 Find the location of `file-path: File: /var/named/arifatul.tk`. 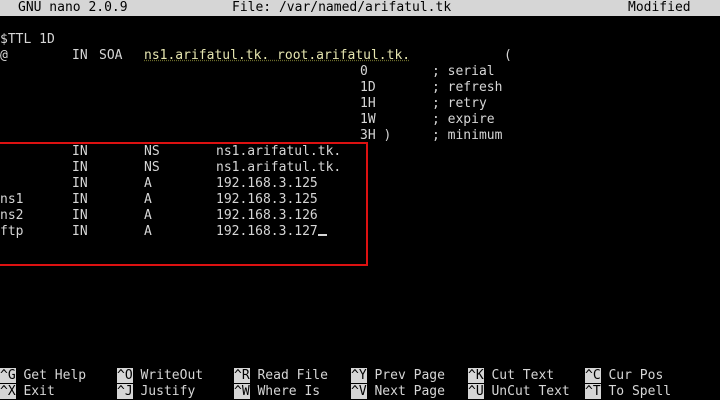

file-path: File: /var/named/arifatul.tk is located at coordinates (342, 7).